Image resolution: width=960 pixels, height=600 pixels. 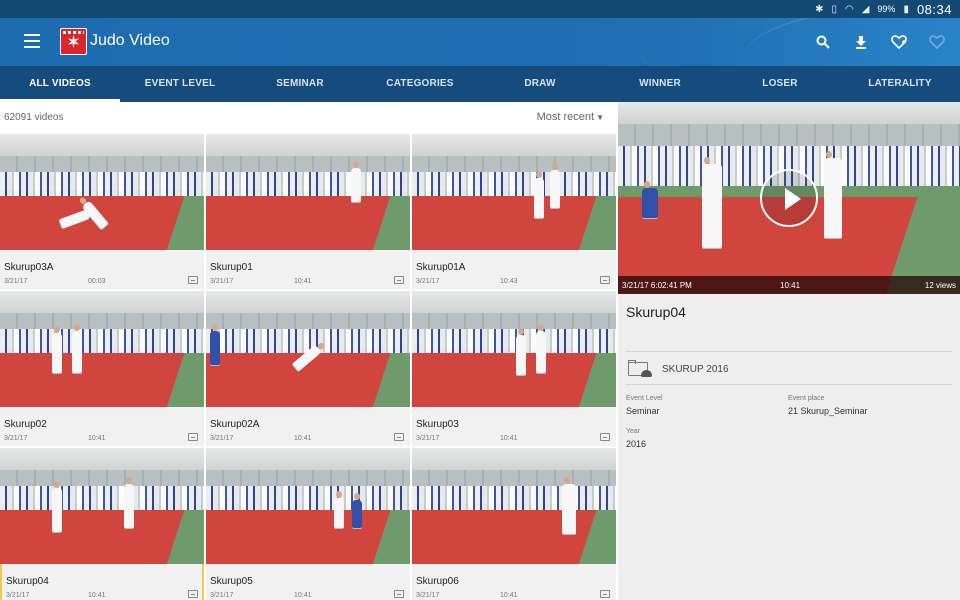 I want to click on sort-dropdown: Most recent ▼, so click(x=570, y=117).